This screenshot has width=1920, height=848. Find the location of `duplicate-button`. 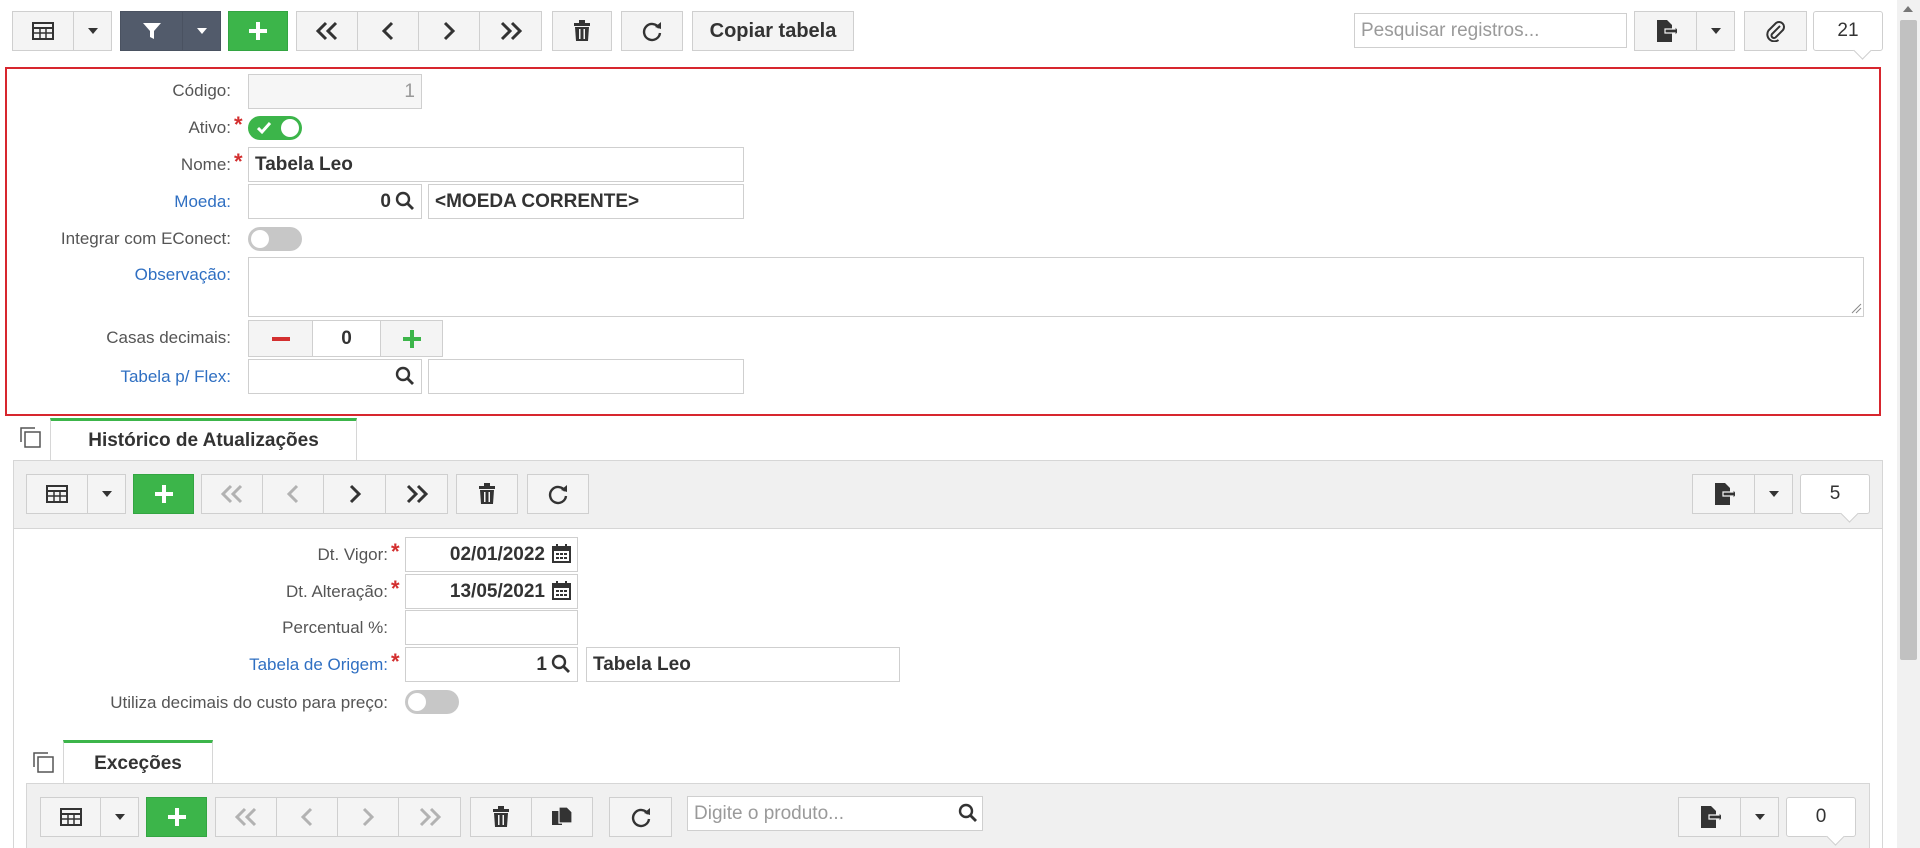

duplicate-button is located at coordinates (562, 817).